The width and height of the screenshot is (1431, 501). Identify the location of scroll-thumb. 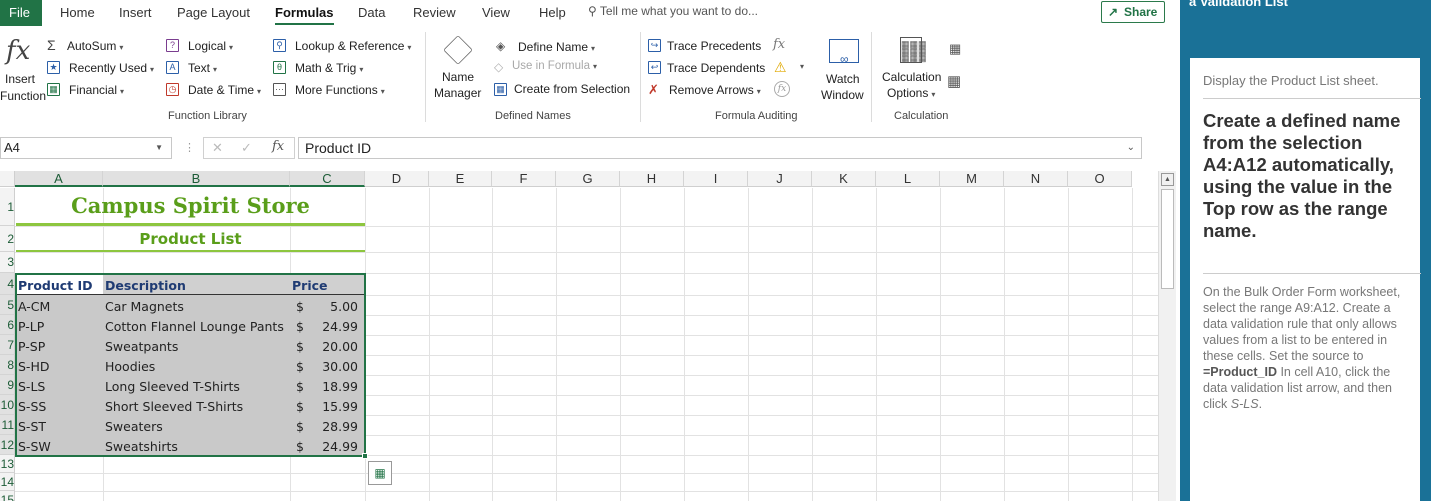
(1167, 239).